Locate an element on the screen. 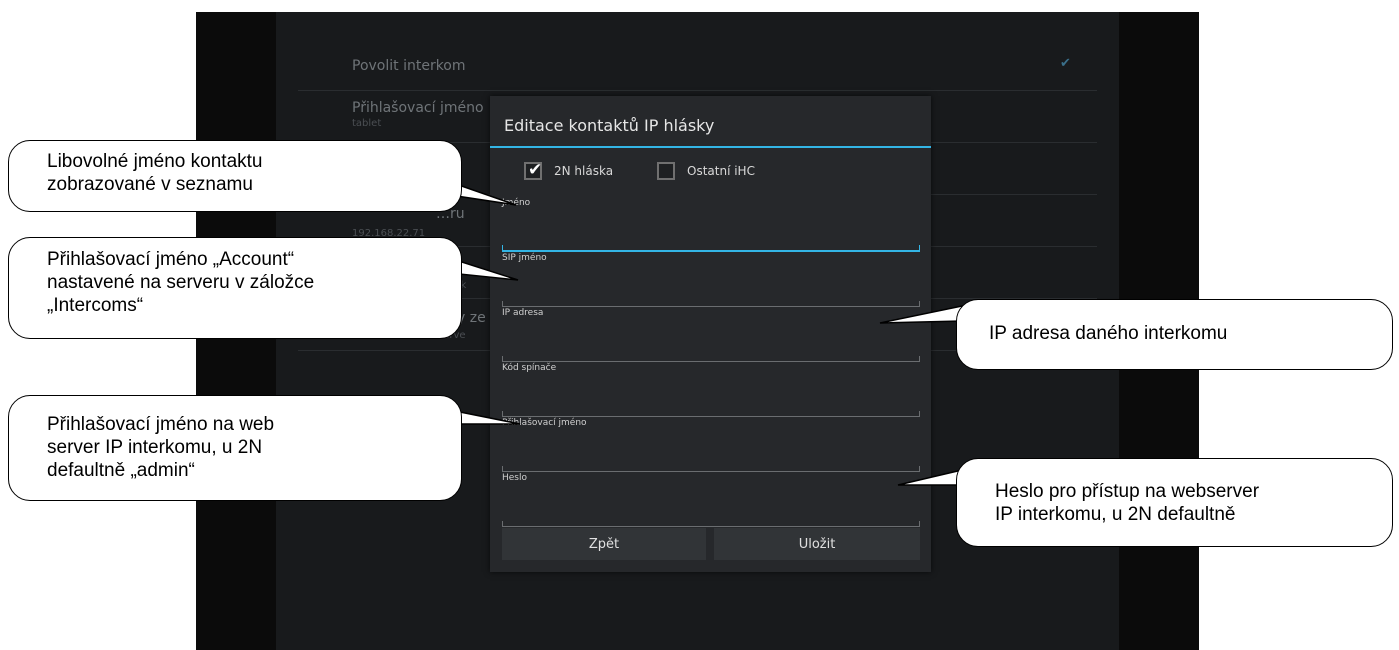  checkbox-box is located at coordinates (666, 171).